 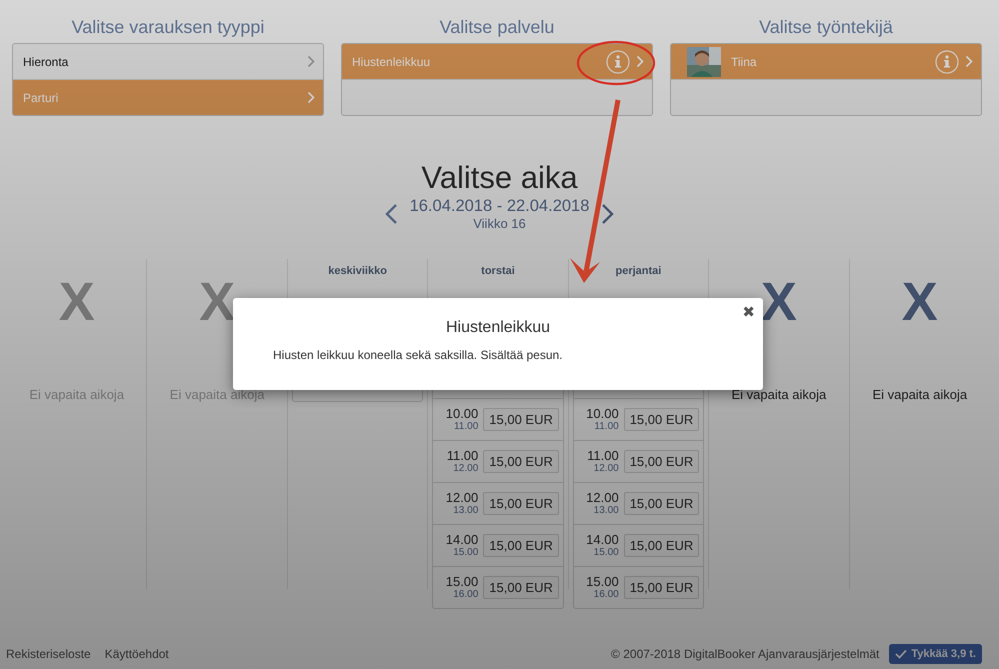 What do you see at coordinates (136, 654) in the screenshot?
I see `footer-link: Käyttöehdot` at bounding box center [136, 654].